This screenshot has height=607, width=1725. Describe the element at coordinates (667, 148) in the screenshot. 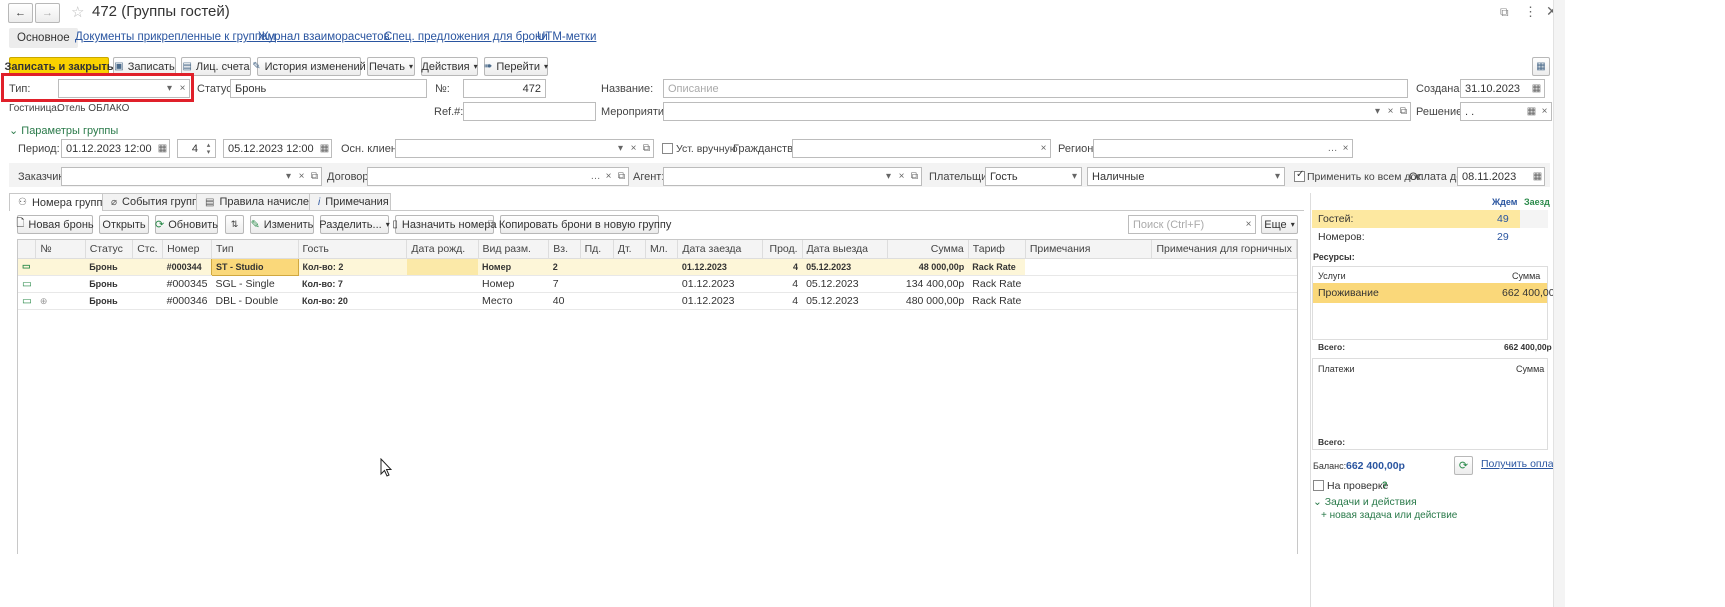

I see `manual-checkbox` at that location.